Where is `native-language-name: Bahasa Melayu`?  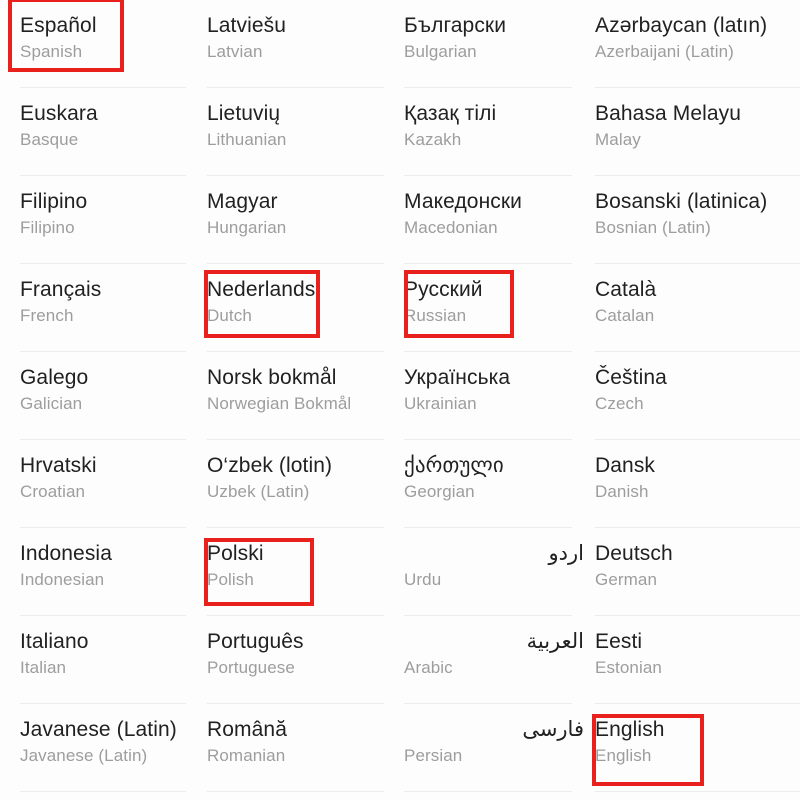 native-language-name: Bahasa Melayu is located at coordinates (668, 113).